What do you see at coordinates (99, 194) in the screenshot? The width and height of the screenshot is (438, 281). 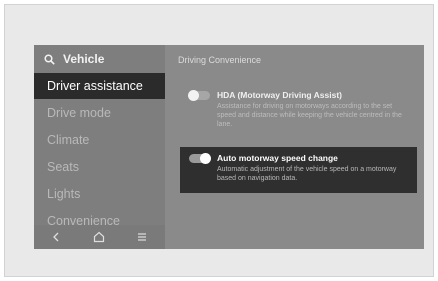 I see `sidebar-item-lights: Lights` at bounding box center [99, 194].